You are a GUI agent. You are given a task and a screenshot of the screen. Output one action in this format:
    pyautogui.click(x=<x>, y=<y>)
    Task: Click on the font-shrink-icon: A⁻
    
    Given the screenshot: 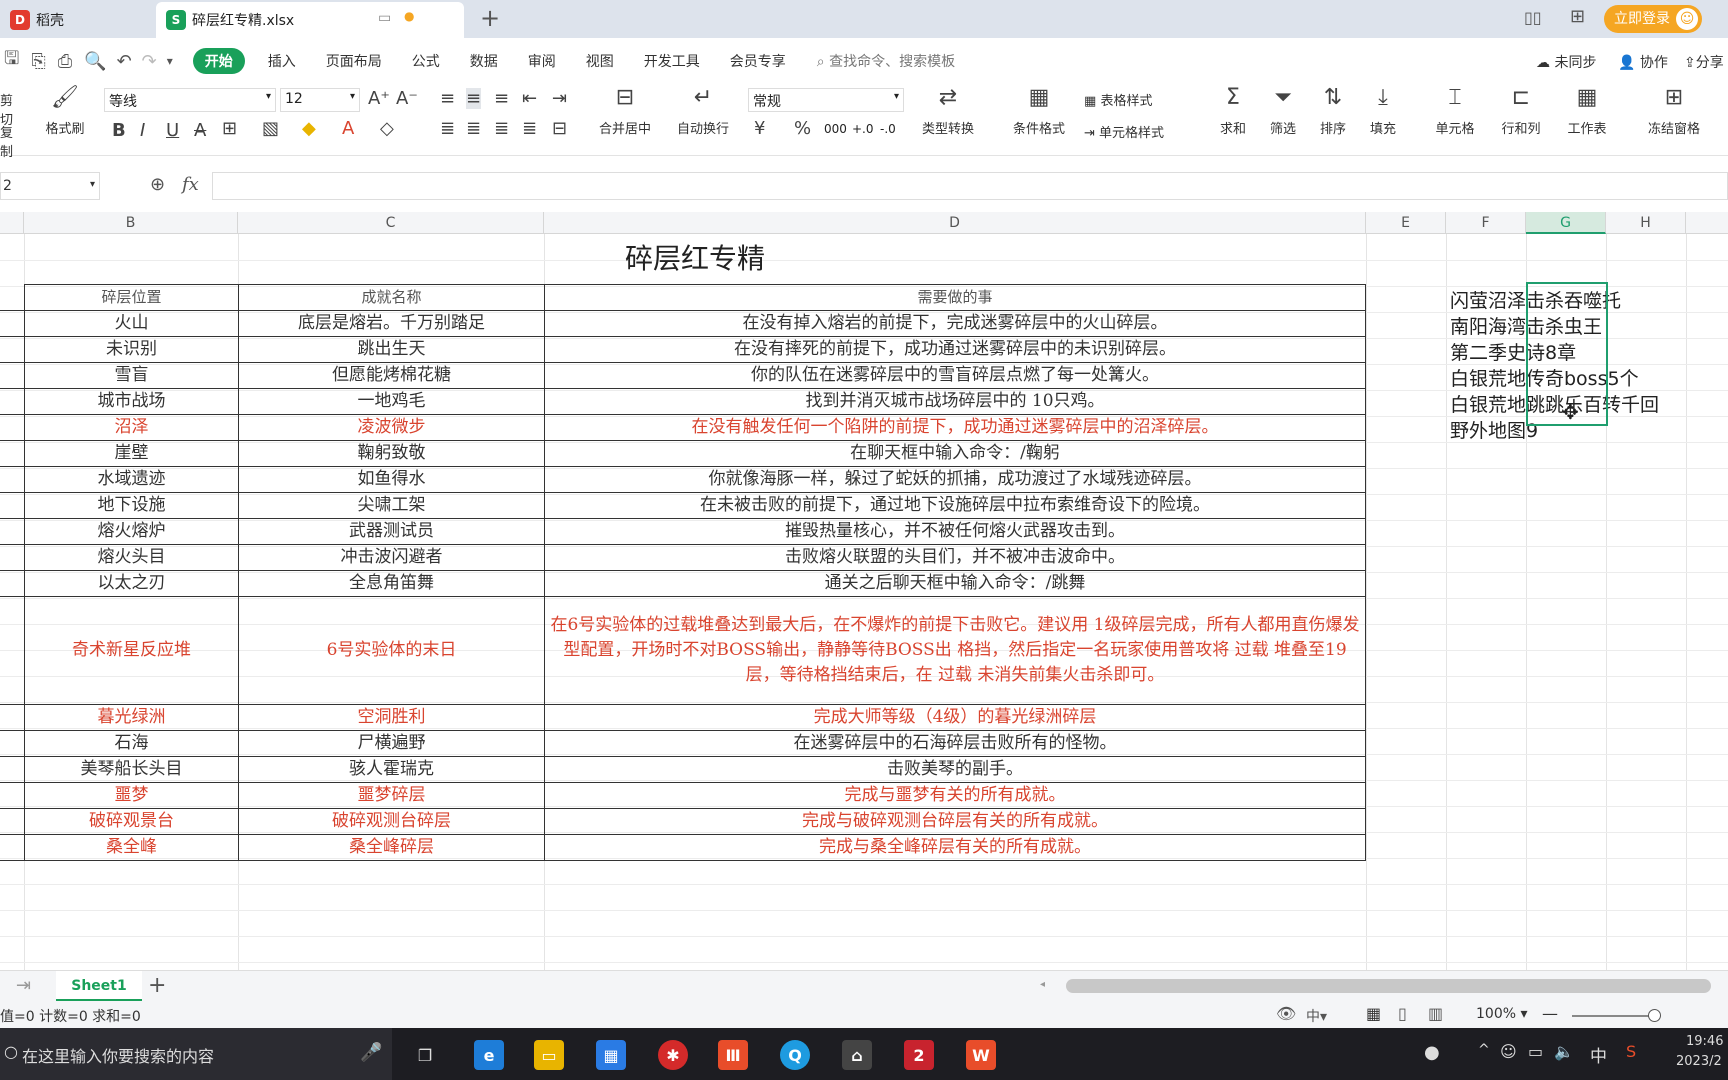 What is the action you would take?
    pyautogui.click(x=407, y=98)
    